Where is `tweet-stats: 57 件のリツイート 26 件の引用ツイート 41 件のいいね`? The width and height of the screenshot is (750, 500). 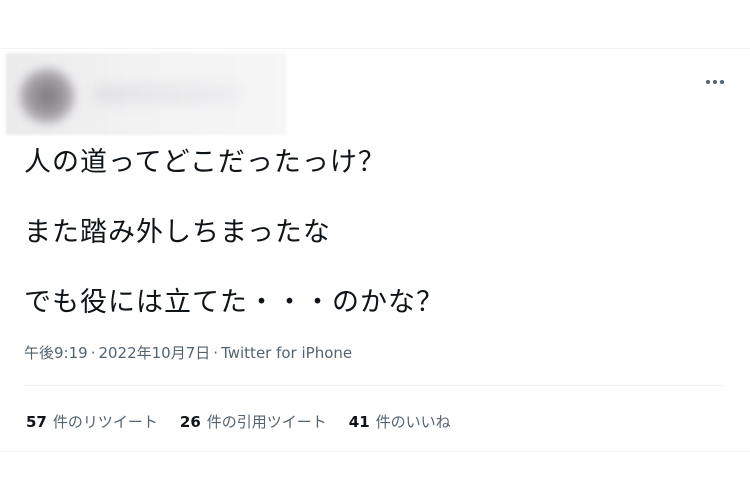
tweet-stats: 57 件のリツイート 26 件の引用ツイート 41 件のいいね is located at coordinates (249, 421).